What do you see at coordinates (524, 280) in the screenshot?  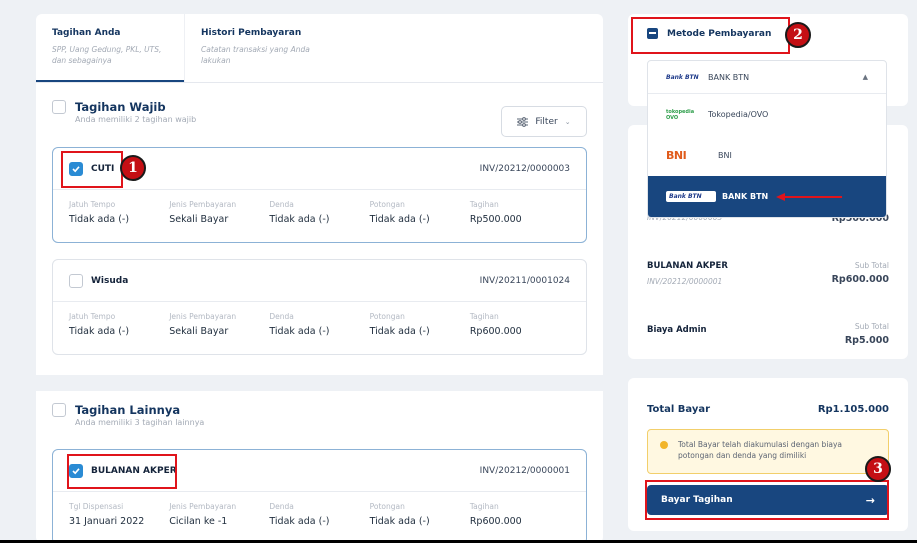 I see `bill-invoice: INV/20211/0001024` at bounding box center [524, 280].